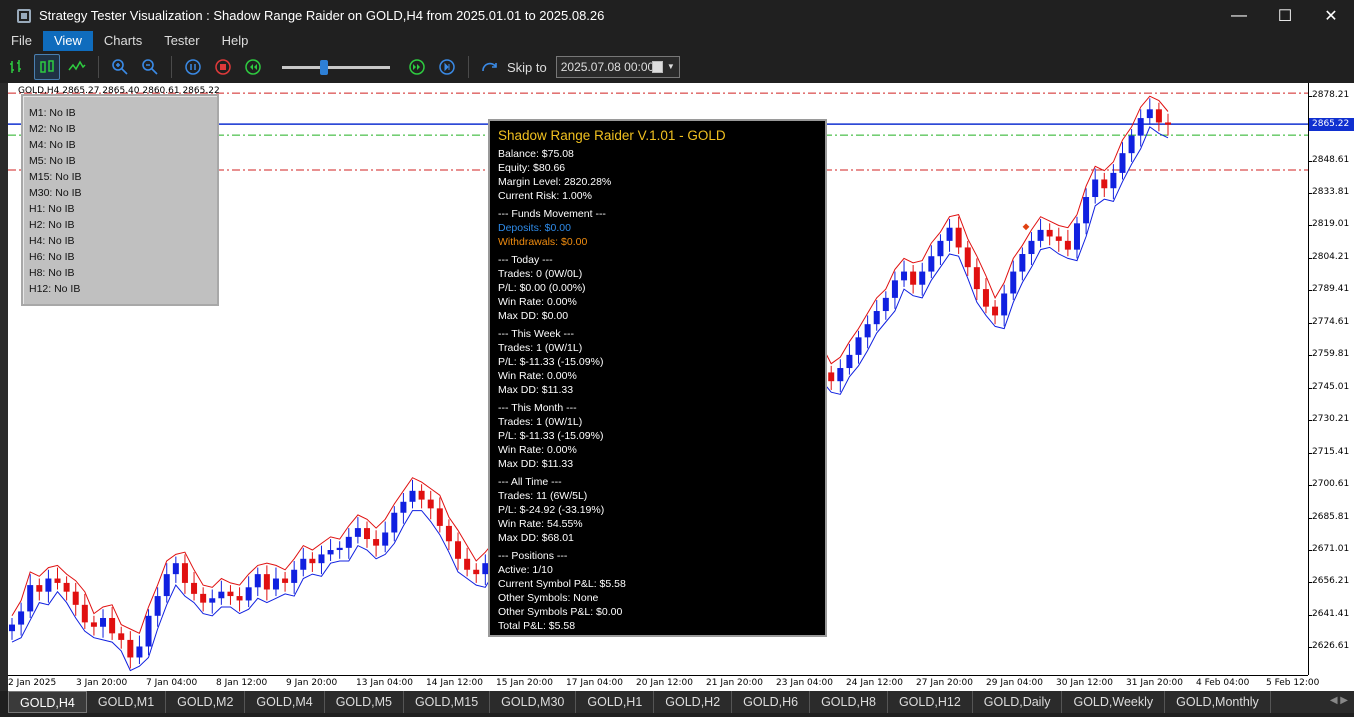 Image resolution: width=1354 pixels, height=717 pixels. I want to click on price-label: 2700.61, so click(1331, 484).